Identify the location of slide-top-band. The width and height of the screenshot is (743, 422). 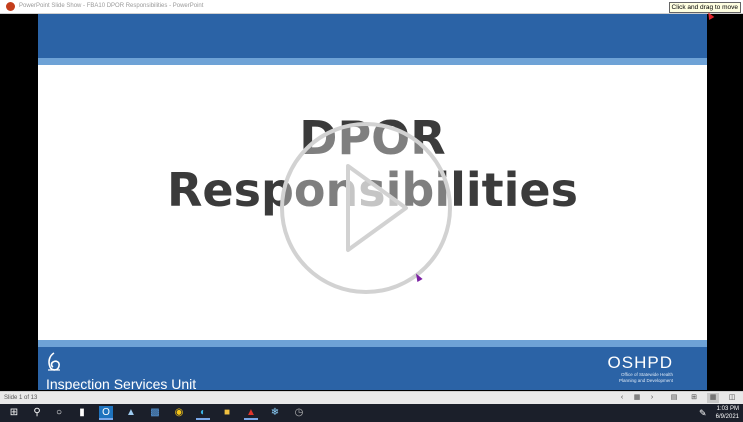
(372, 36).